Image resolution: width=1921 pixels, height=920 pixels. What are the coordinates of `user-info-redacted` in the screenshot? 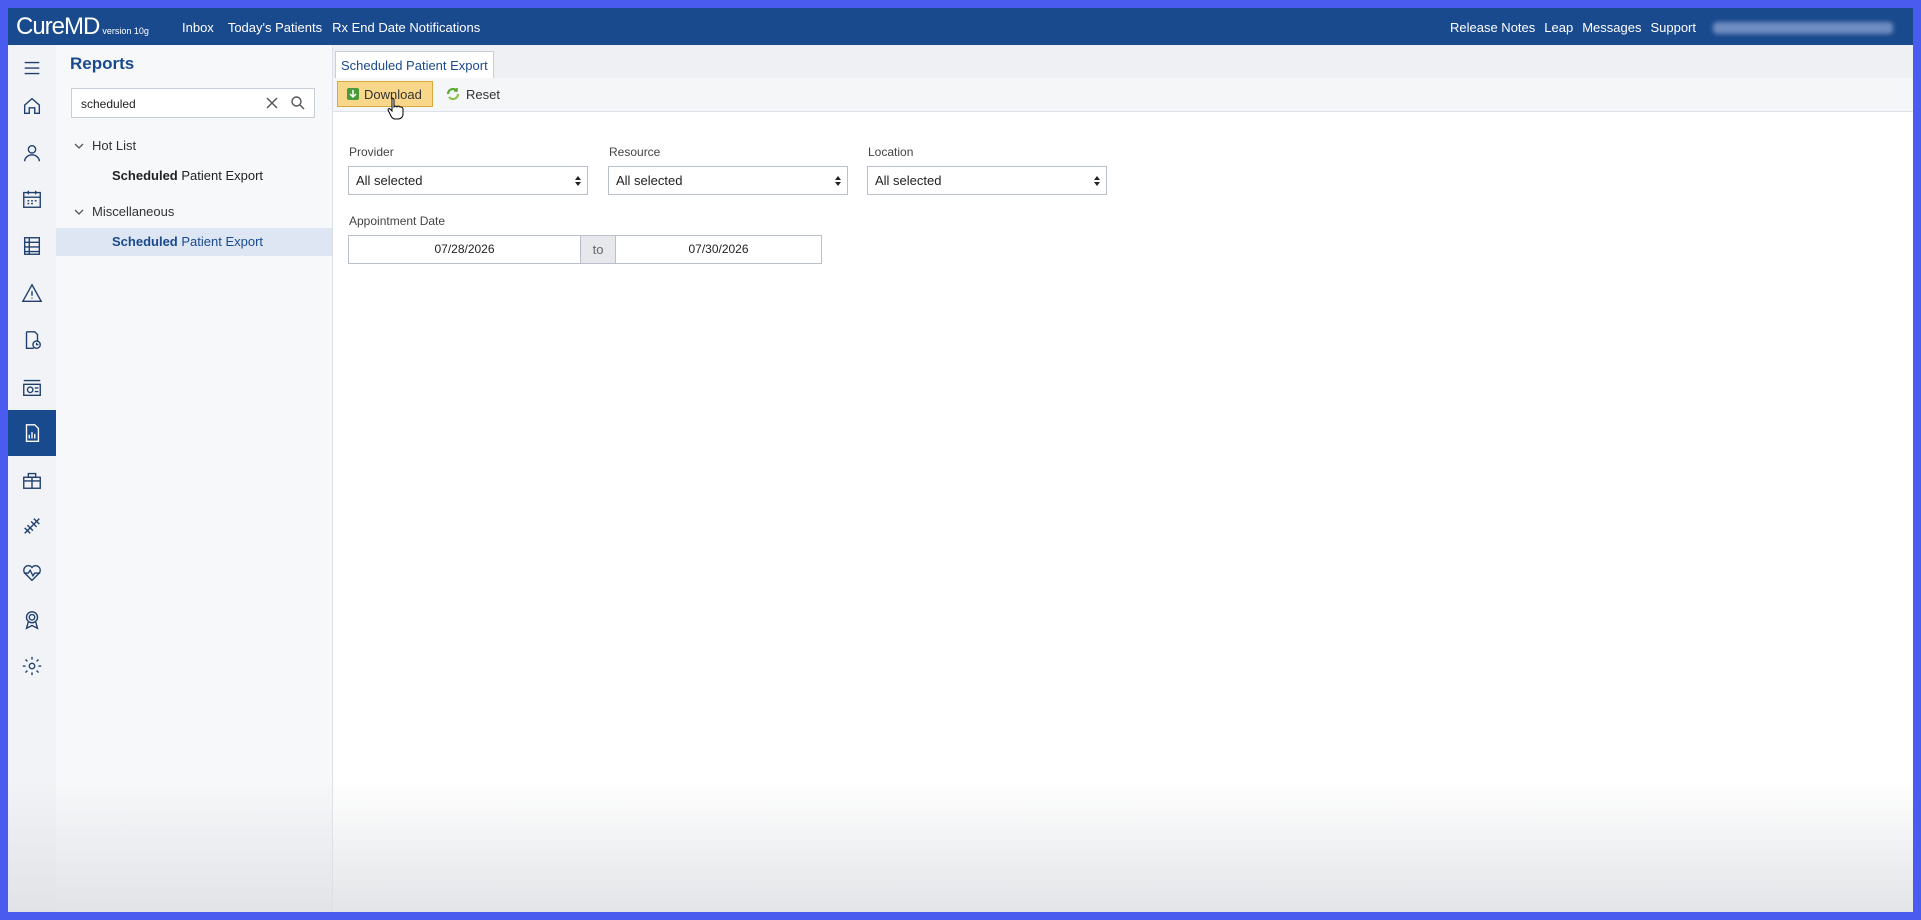 It's located at (1803, 27).